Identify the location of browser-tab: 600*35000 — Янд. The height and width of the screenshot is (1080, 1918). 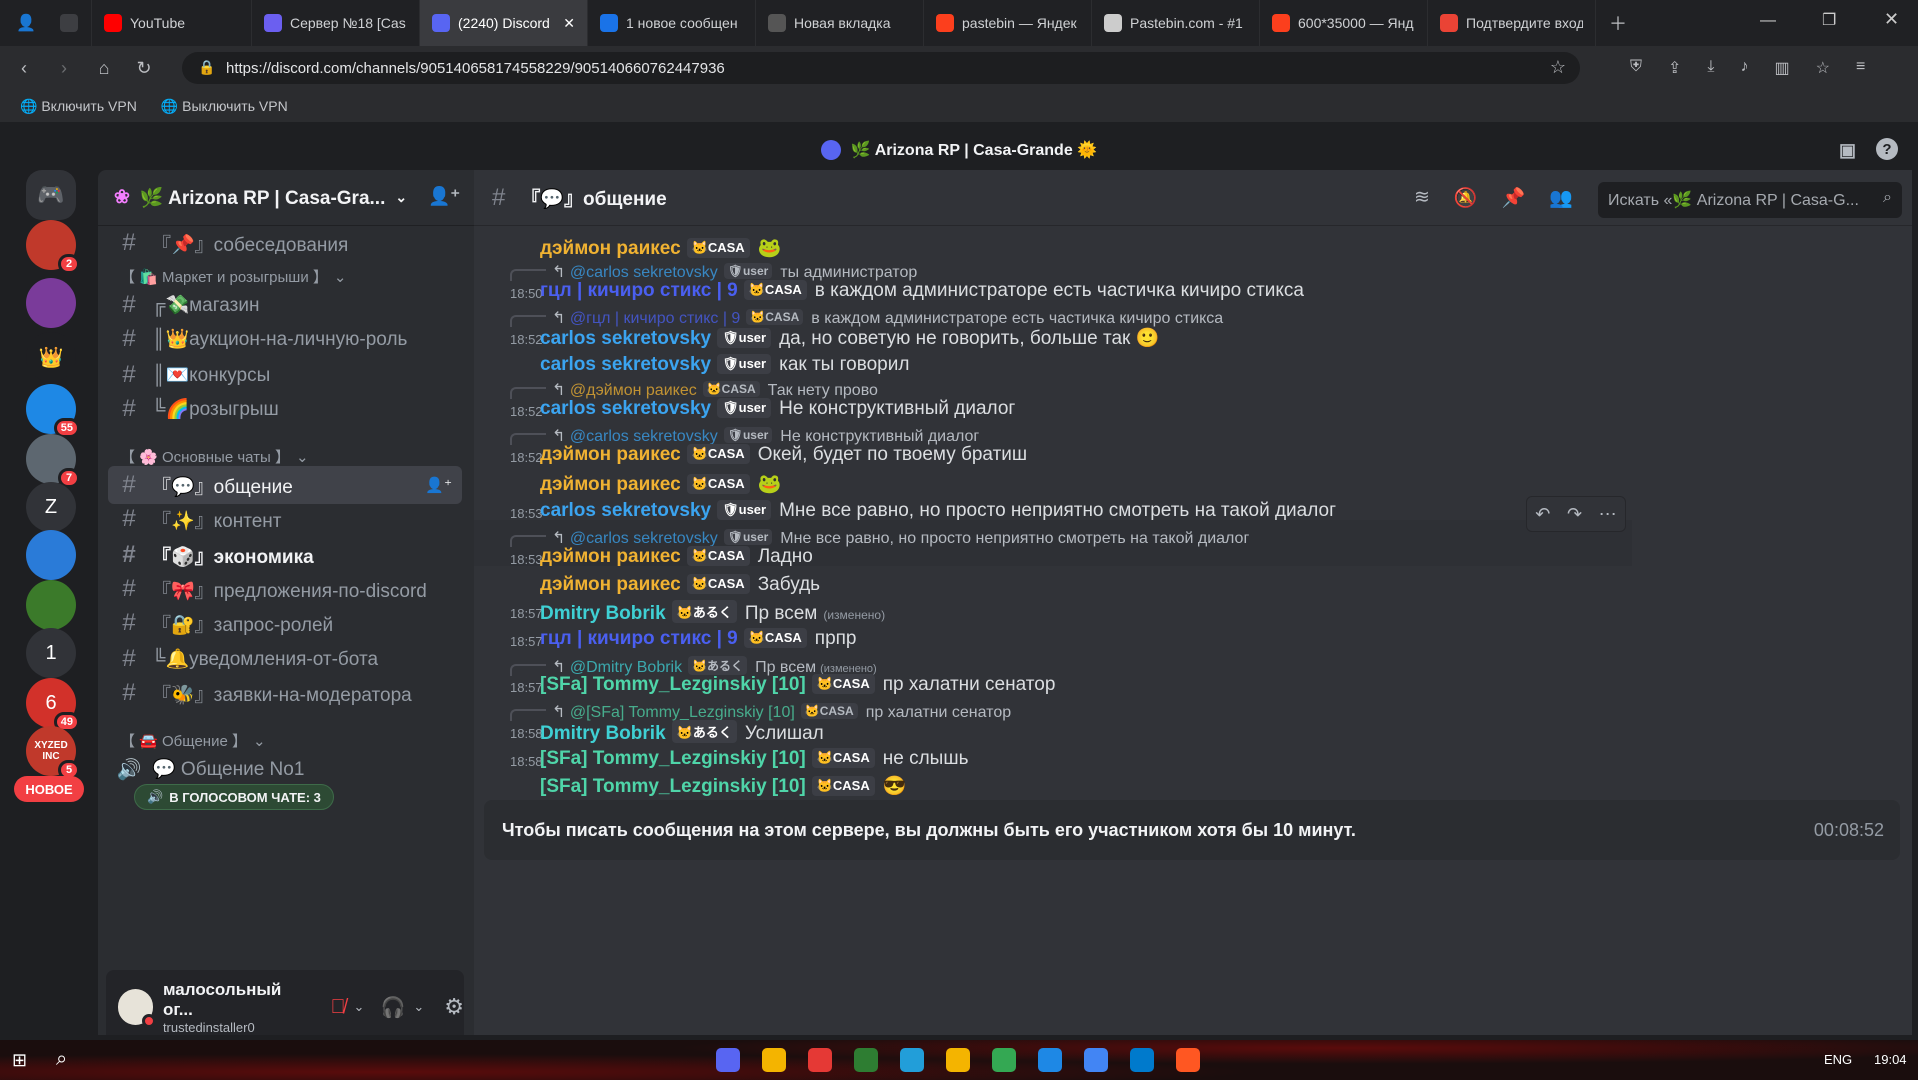
(1344, 23).